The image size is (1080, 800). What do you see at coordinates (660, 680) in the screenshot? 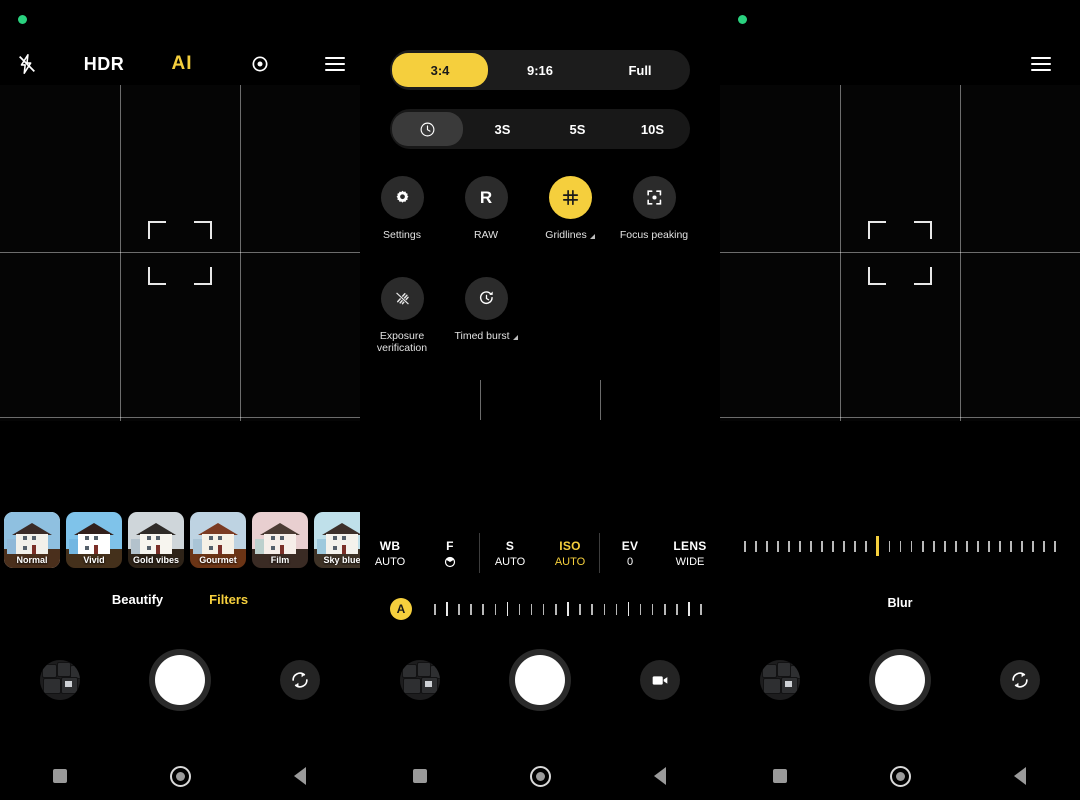
I see `video-mode-button` at bounding box center [660, 680].